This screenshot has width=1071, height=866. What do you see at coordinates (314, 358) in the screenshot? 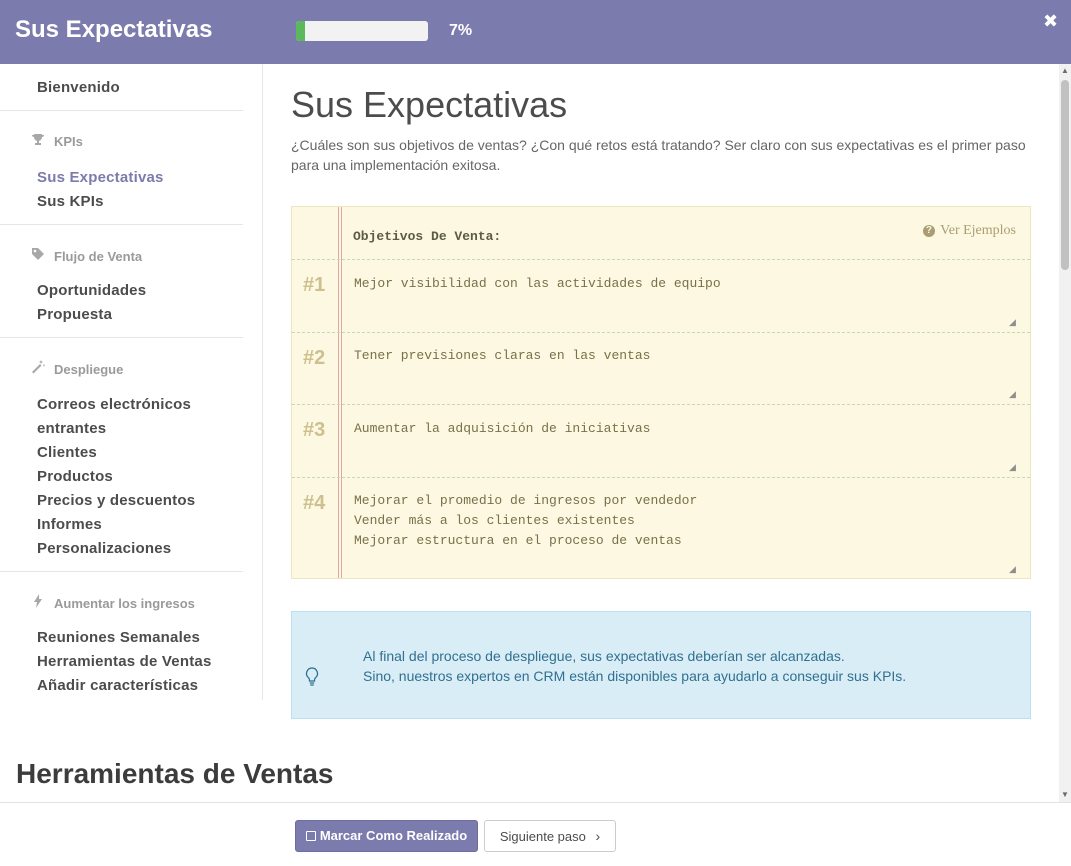
I see `goal-number: #2` at bounding box center [314, 358].